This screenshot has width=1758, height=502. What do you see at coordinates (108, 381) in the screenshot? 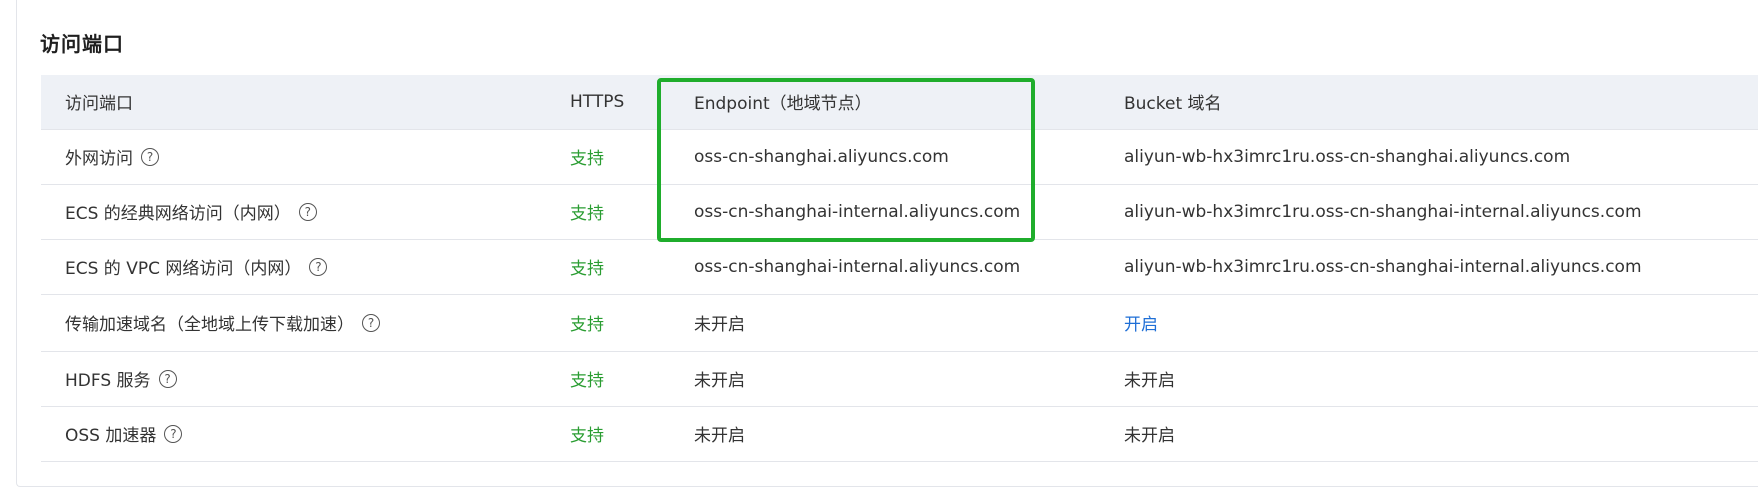
I see `row-name: HDFS 服务` at bounding box center [108, 381].